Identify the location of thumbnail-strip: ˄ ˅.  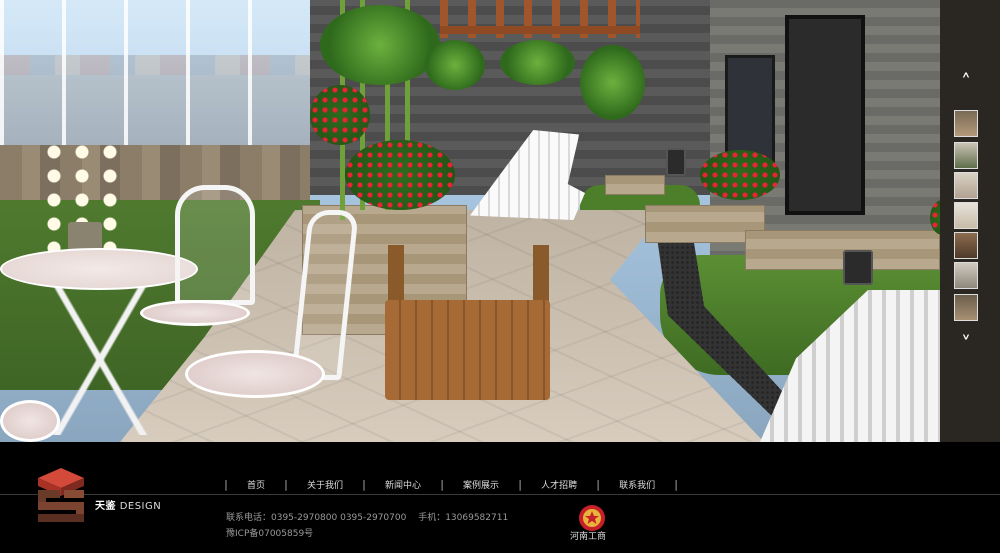
(966, 217).